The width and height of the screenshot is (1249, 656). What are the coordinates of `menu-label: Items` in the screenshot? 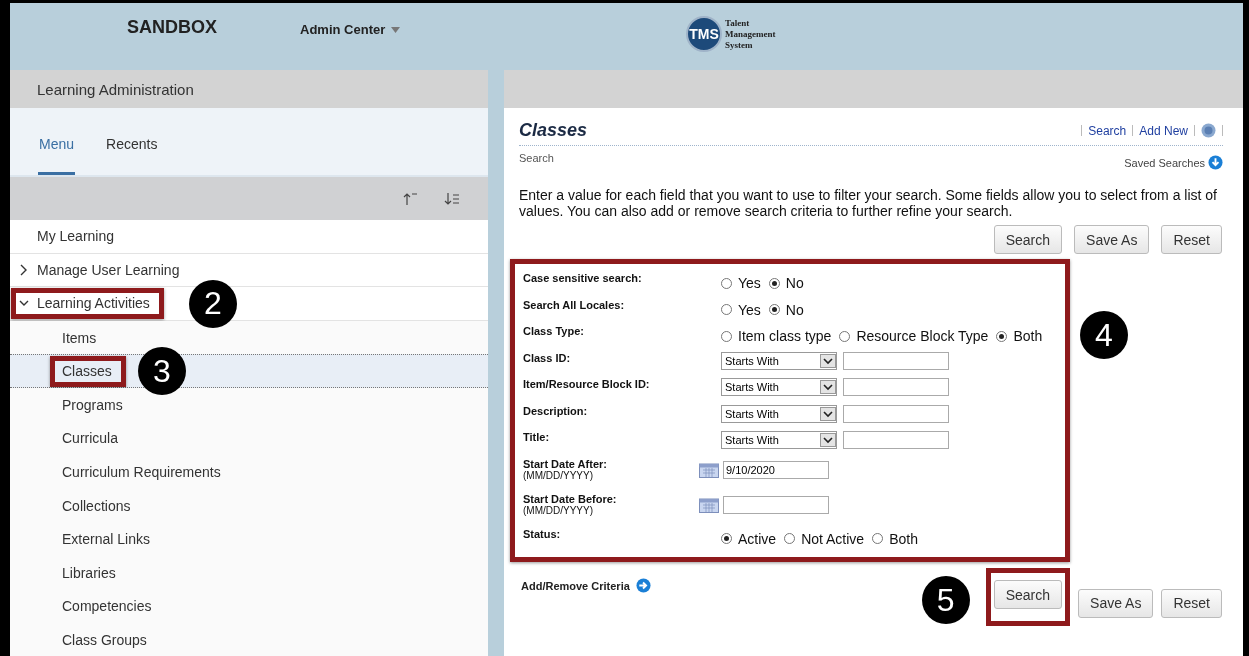 It's located at (79, 338).